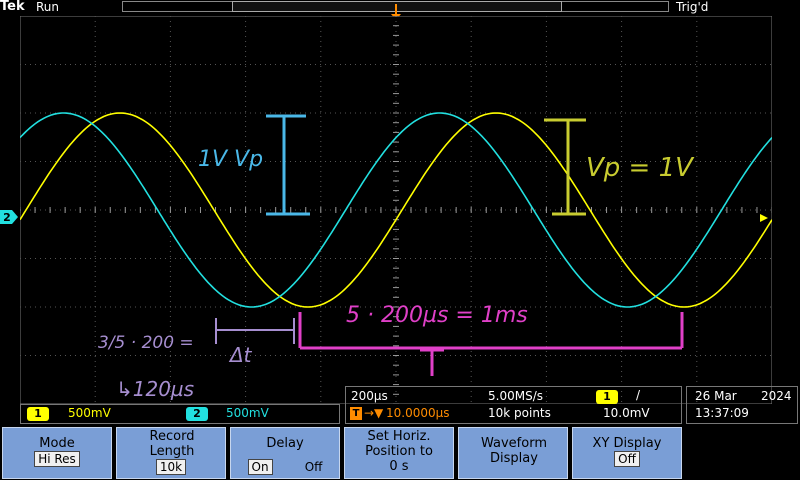 The width and height of the screenshot is (800, 480). Describe the element at coordinates (515, 396) in the screenshot. I see `sample-rate: 5.00MS/s` at that location.